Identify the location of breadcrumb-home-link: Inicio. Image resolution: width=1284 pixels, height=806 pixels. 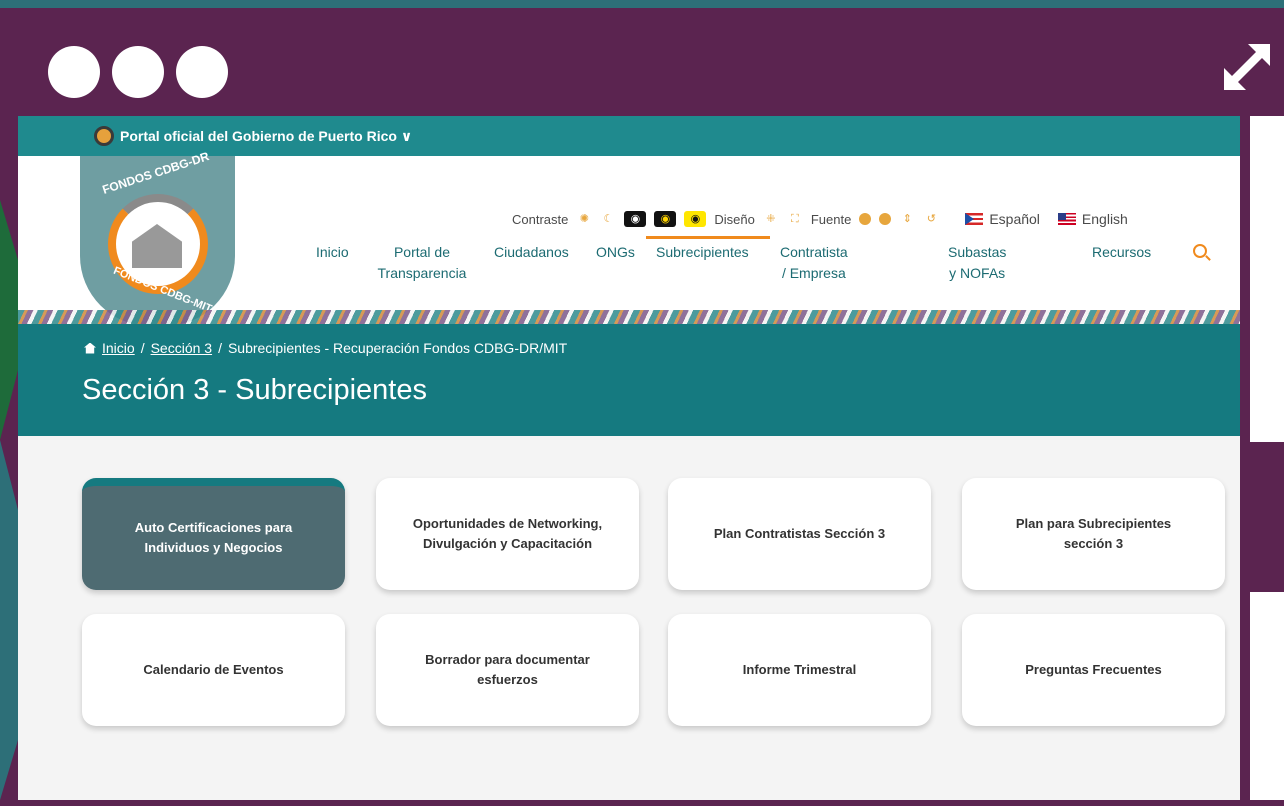
(118, 348).